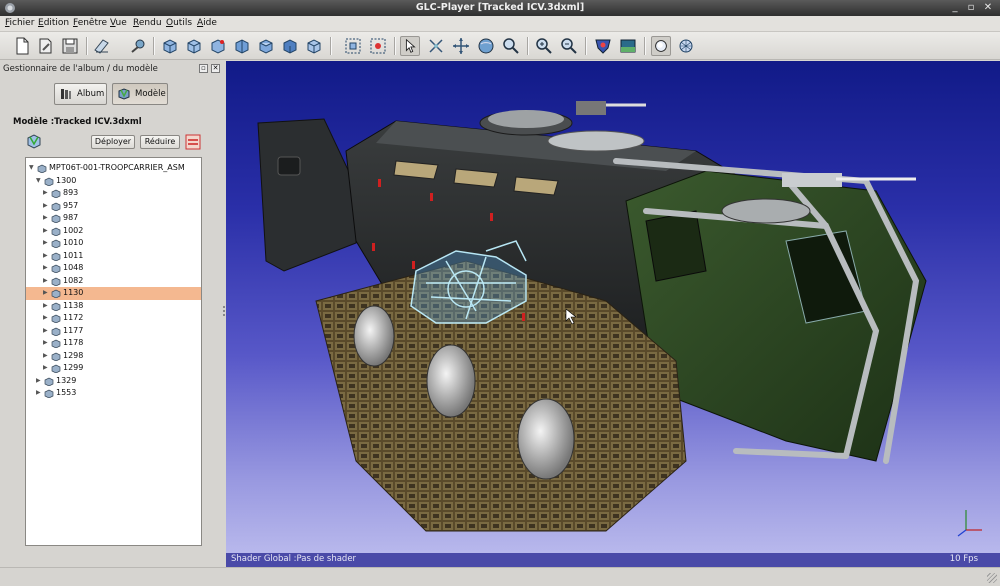  Describe the element at coordinates (613, 560) in the screenshot. I see `viewport-status-bar: Shader Global :Pas de shader 10 Fps` at that location.